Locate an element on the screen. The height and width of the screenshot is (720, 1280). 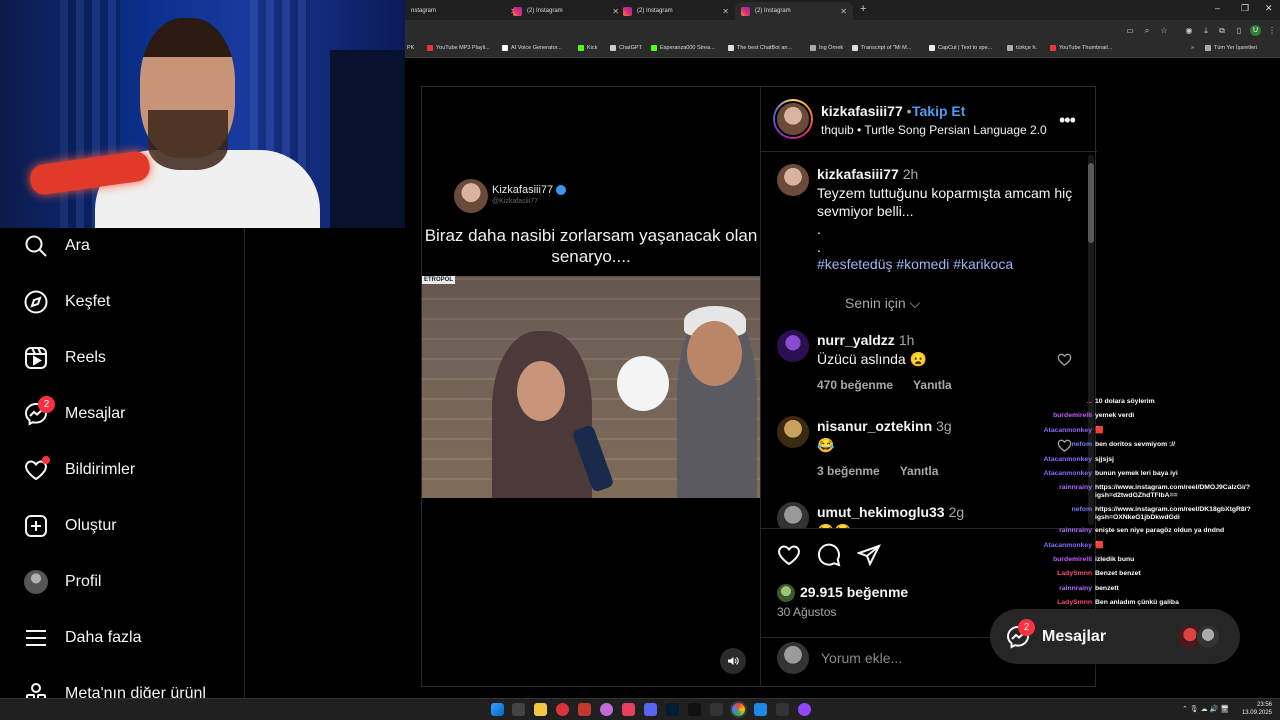
sidebar-item-profile: Profil is located at coordinates (62, 582).